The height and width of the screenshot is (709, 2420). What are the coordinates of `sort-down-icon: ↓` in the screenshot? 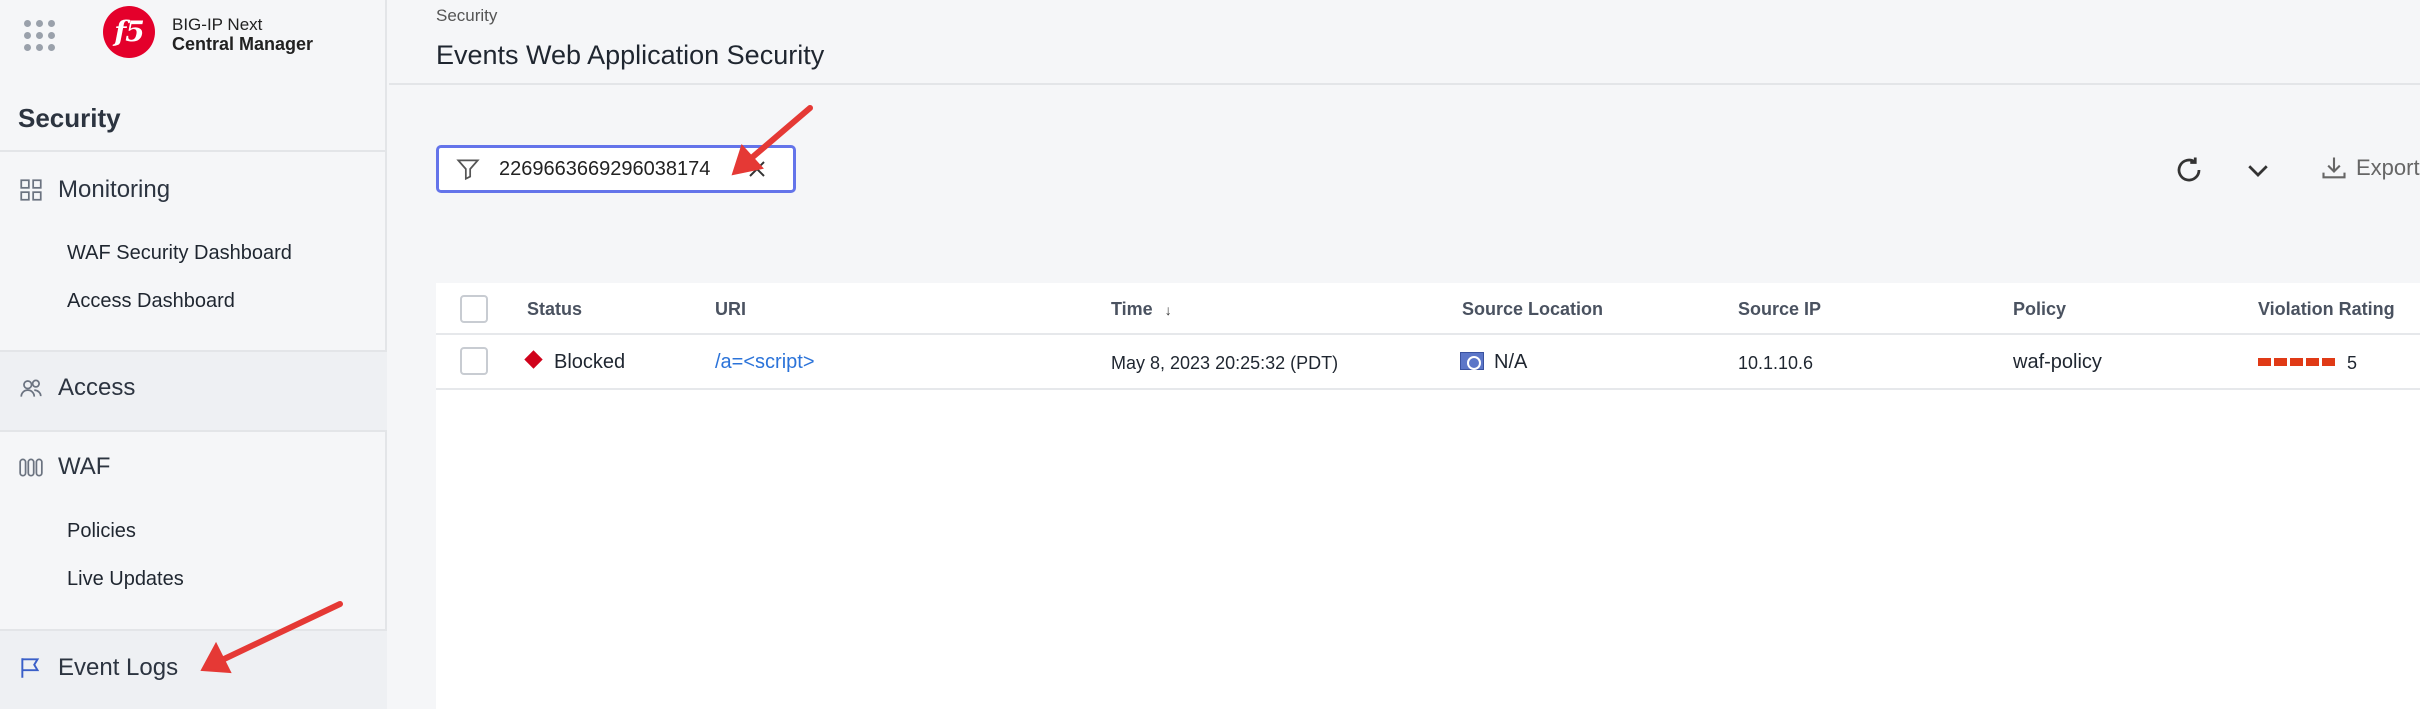 It's located at (1168, 310).